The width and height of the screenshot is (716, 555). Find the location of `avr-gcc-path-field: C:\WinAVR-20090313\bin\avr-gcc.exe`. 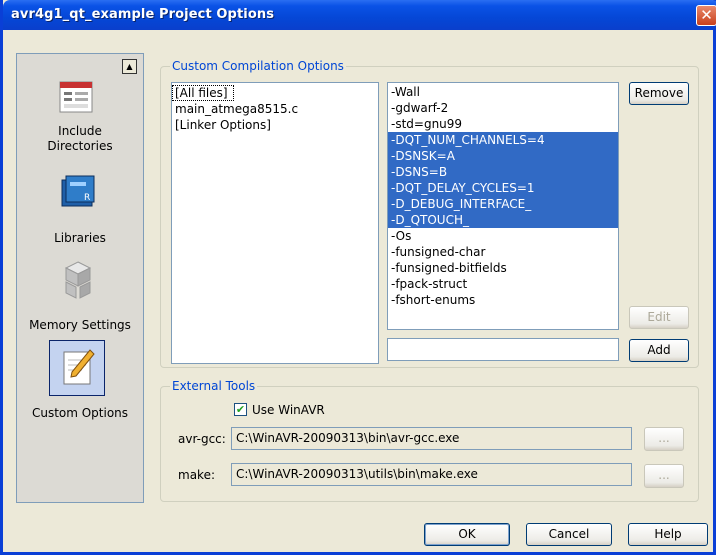

avr-gcc-path-field: C:\WinAVR-20090313\bin\avr-gcc.exe is located at coordinates (431, 438).